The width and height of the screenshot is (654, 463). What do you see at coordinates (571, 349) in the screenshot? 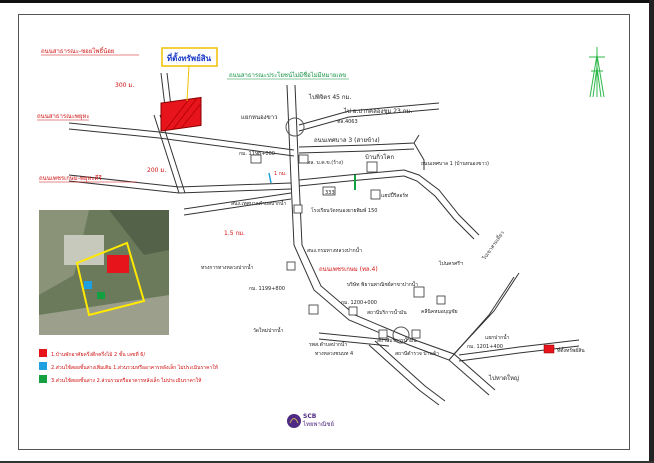
I see `legend-property-label: ที่ตั้งทรัพย์สิน` at bounding box center [571, 349].